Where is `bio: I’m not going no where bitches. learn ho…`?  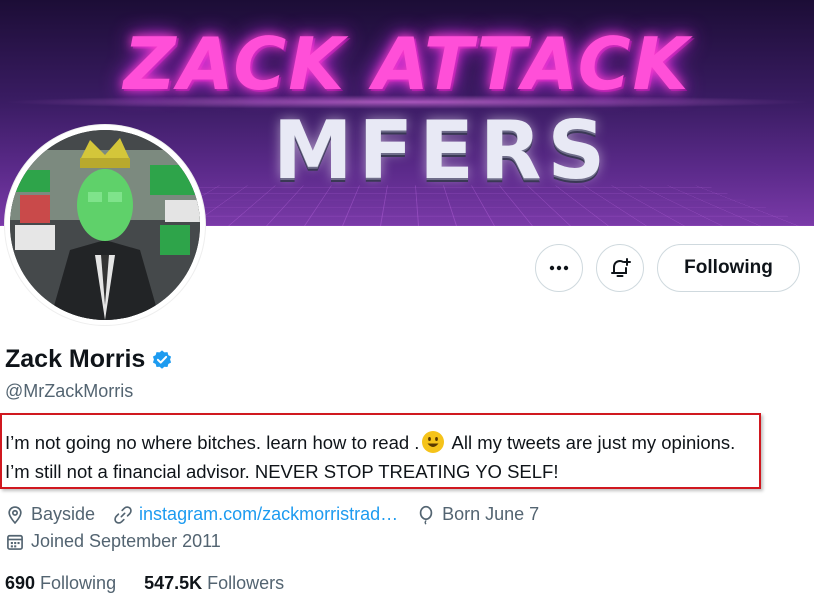 bio: I’m not going no where bitches. learn ho… is located at coordinates (381, 457).